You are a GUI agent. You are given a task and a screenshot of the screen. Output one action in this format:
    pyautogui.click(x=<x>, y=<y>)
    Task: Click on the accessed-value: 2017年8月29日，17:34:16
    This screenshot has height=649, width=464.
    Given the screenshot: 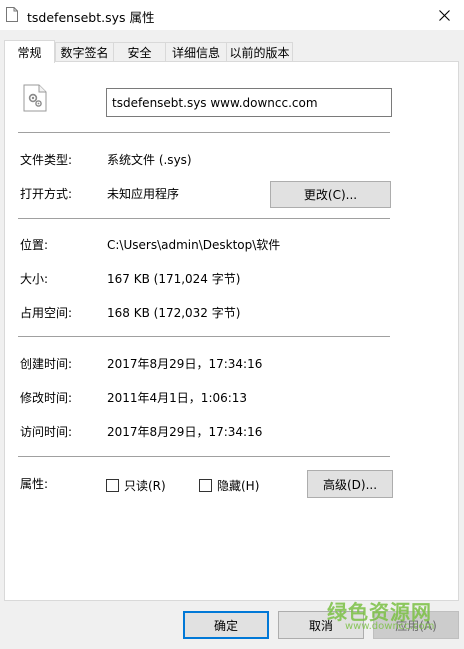 What is the action you would take?
    pyautogui.click(x=185, y=432)
    